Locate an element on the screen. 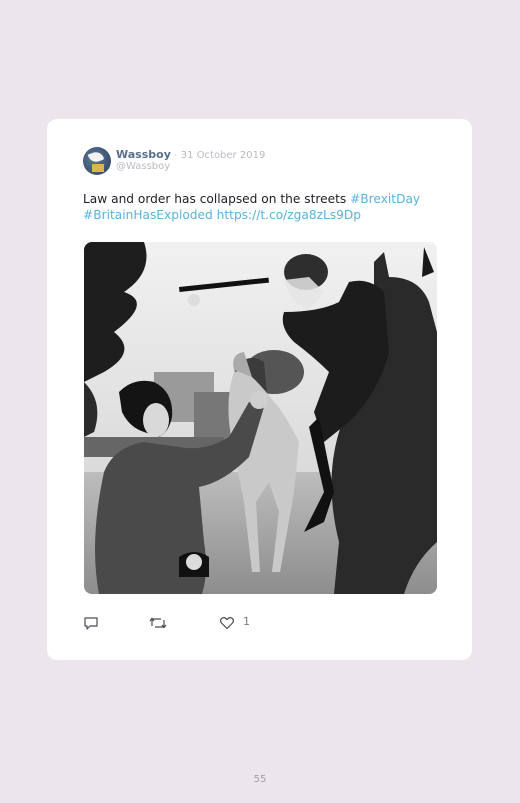  tweet-link: https://t.co/zga8zLs9Dp is located at coordinates (289, 215).